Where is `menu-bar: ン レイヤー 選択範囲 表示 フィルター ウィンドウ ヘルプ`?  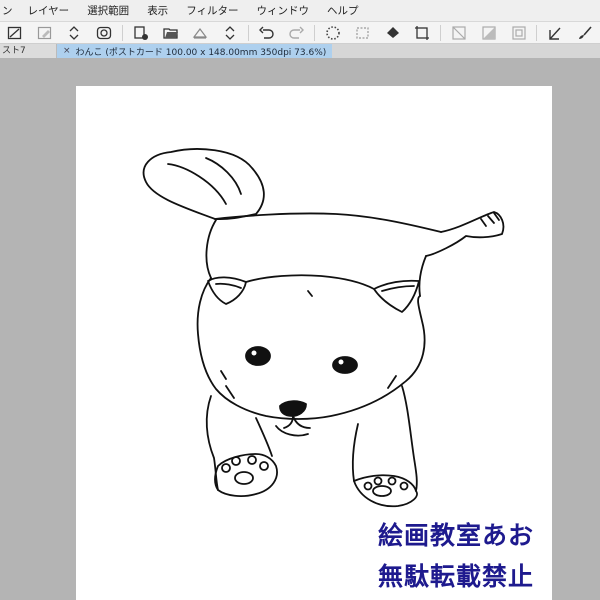
menu-bar: ン レイヤー 選択範囲 表示 フィルター ウィンドウ ヘルプ is located at coordinates (300, 11).